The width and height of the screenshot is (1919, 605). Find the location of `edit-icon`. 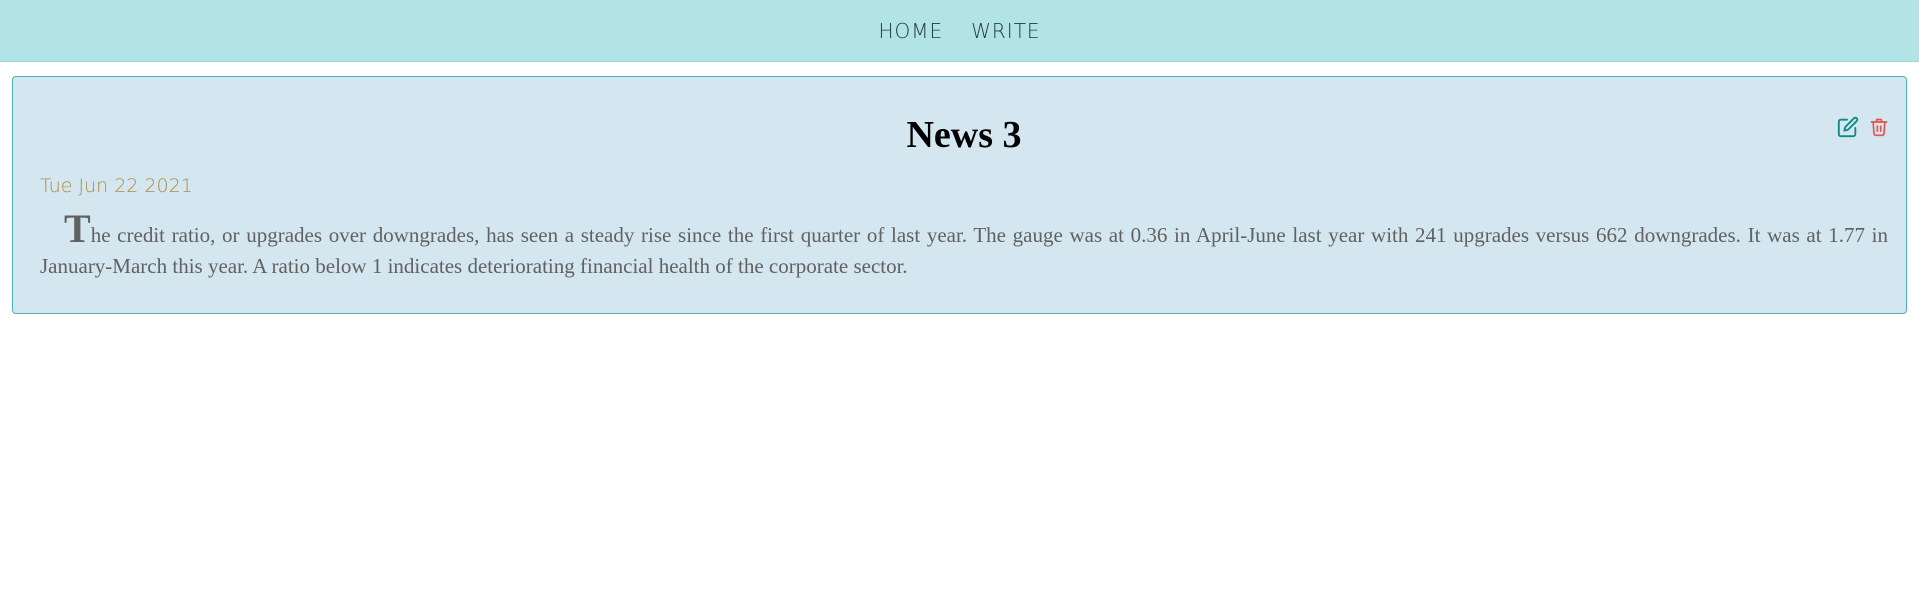

edit-icon is located at coordinates (1848, 127).